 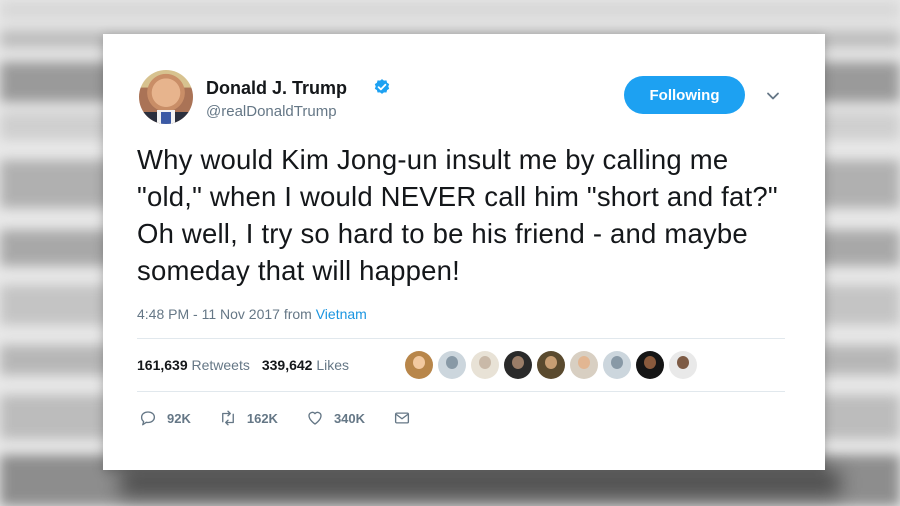 I want to click on retweets-stat: 161,639 Retweets, so click(x=193, y=365).